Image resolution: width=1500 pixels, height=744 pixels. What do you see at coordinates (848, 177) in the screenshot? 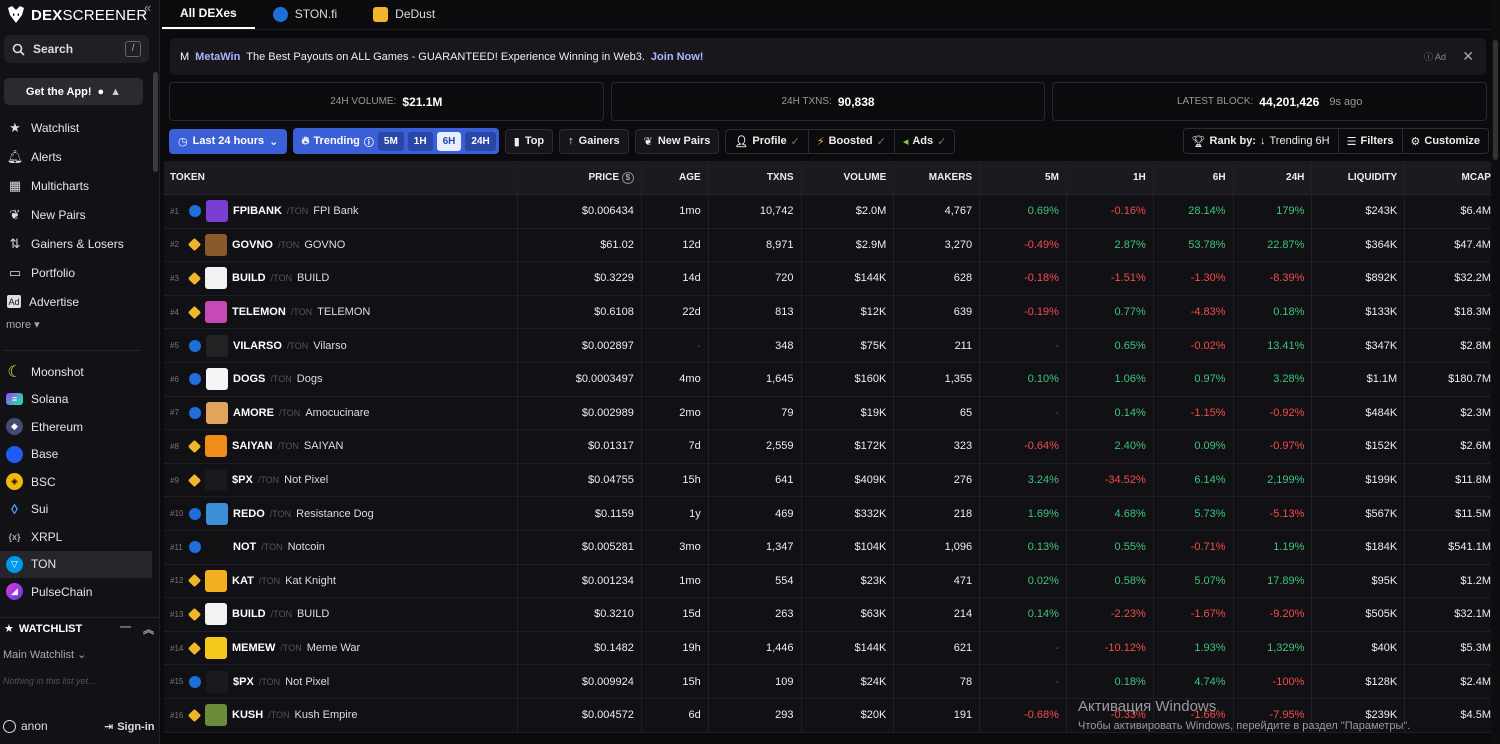
I see `col-volume: VOLUME` at bounding box center [848, 177].